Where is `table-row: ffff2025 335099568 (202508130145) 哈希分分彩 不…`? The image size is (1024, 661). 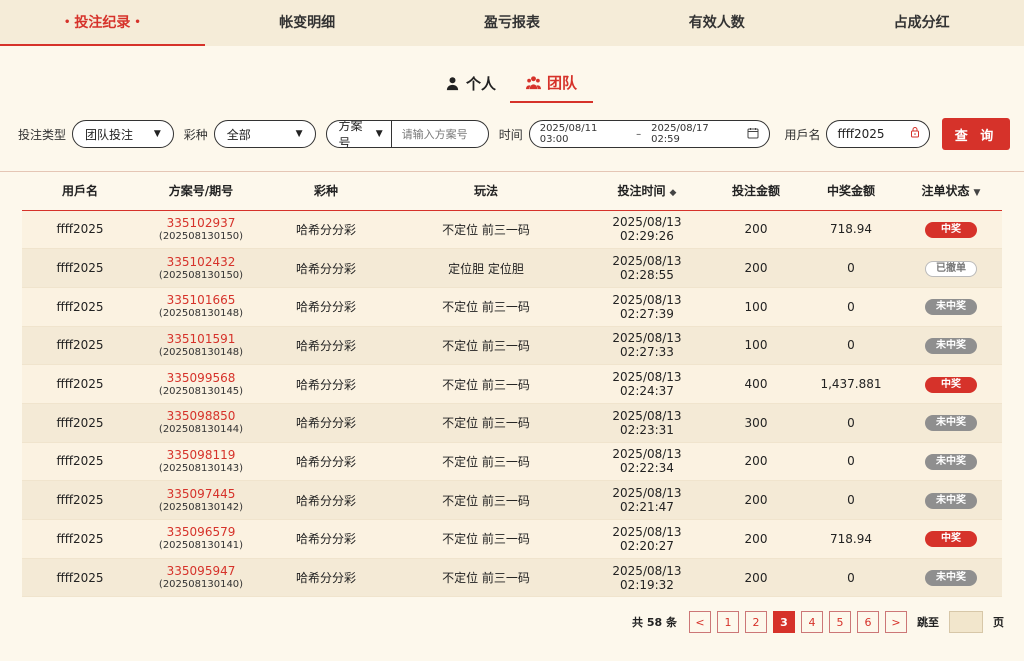
table-row: ffff2025 335099568 (202508130145) 哈希分分彩 不… is located at coordinates (512, 384).